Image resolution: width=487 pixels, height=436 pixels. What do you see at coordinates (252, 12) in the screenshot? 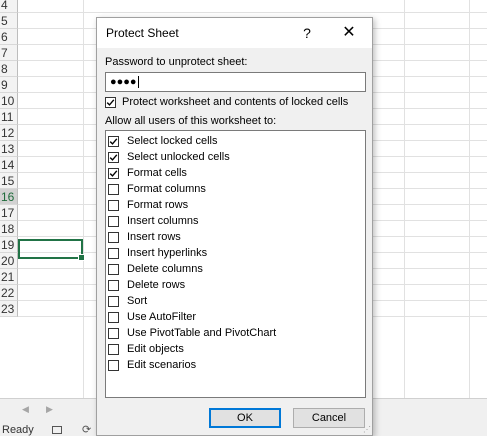
I see `row-gridline` at bounding box center [252, 12].